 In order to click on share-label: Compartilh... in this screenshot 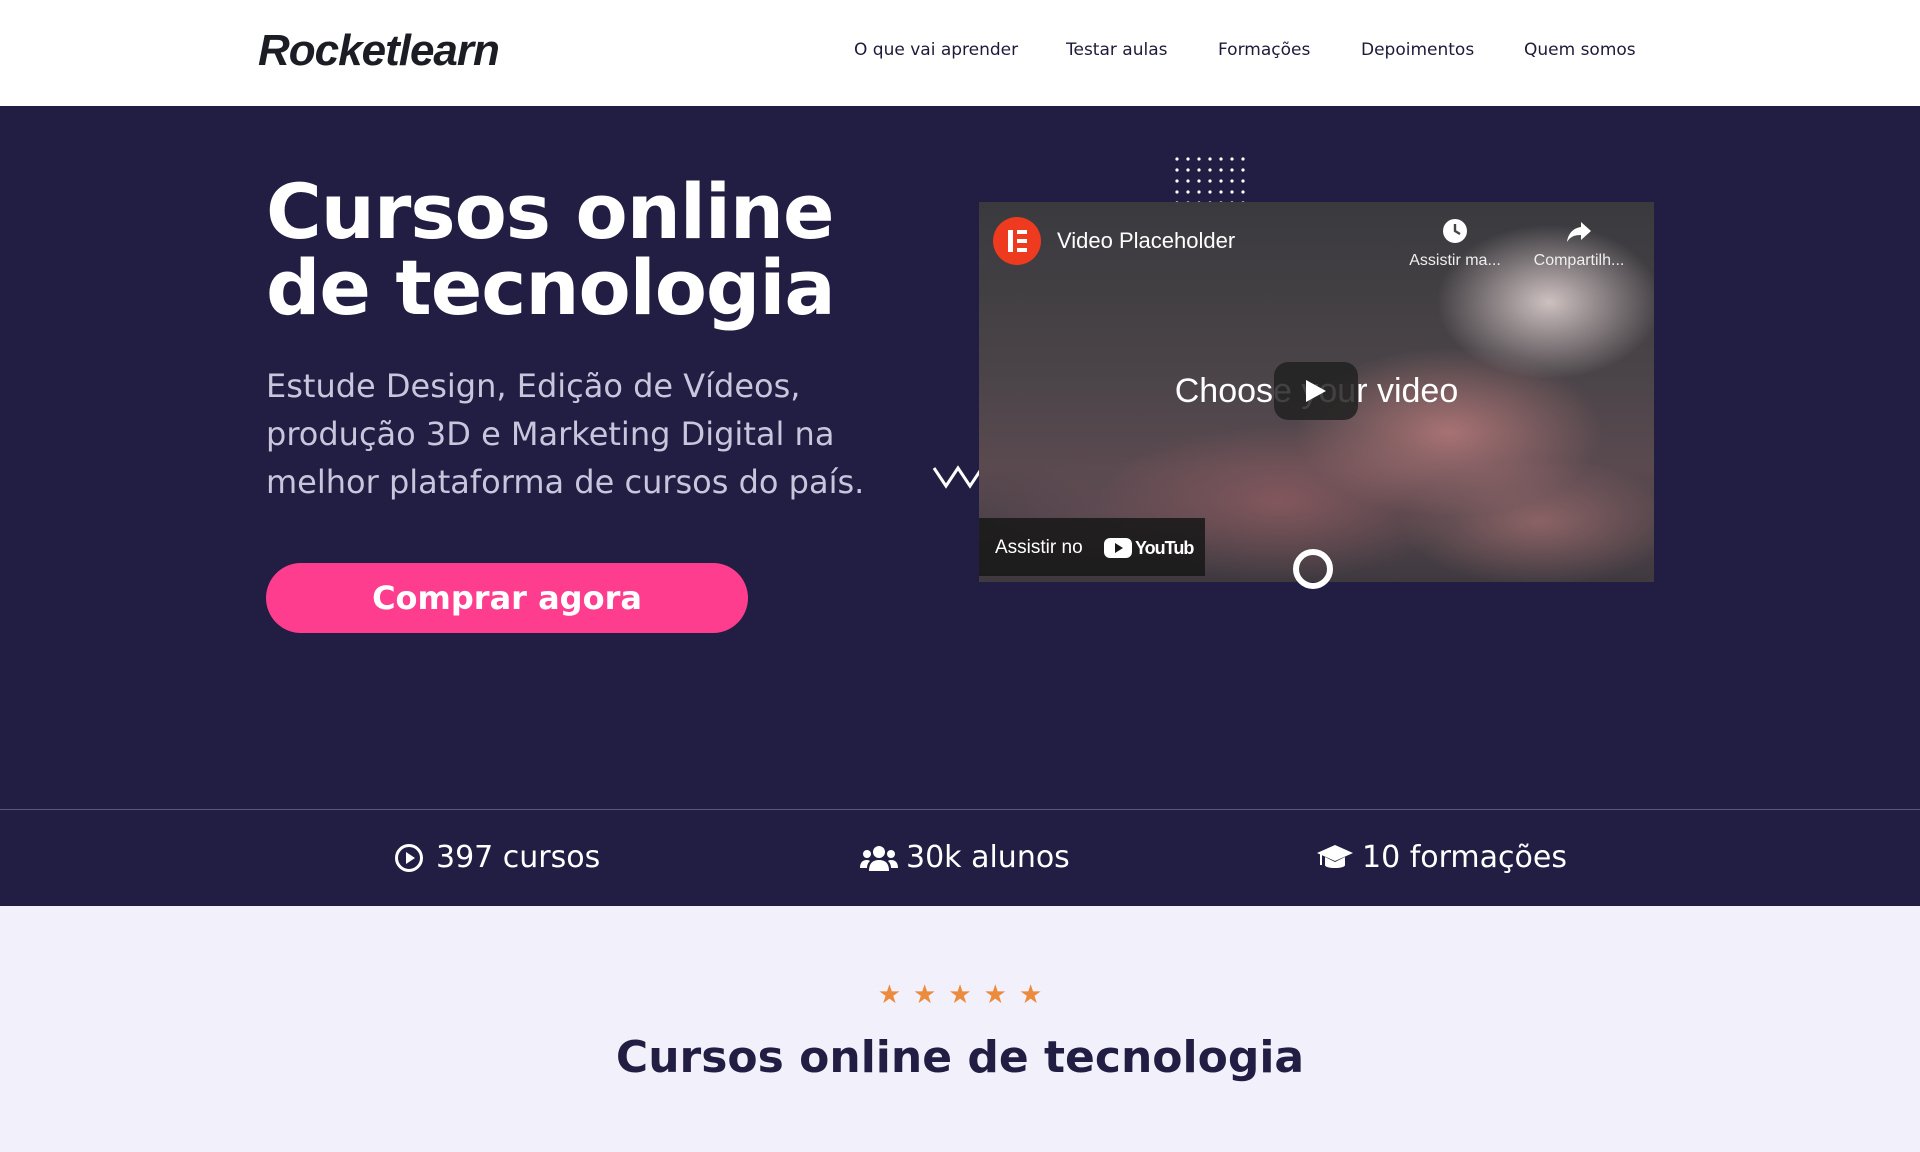, I will do `click(1579, 260)`.